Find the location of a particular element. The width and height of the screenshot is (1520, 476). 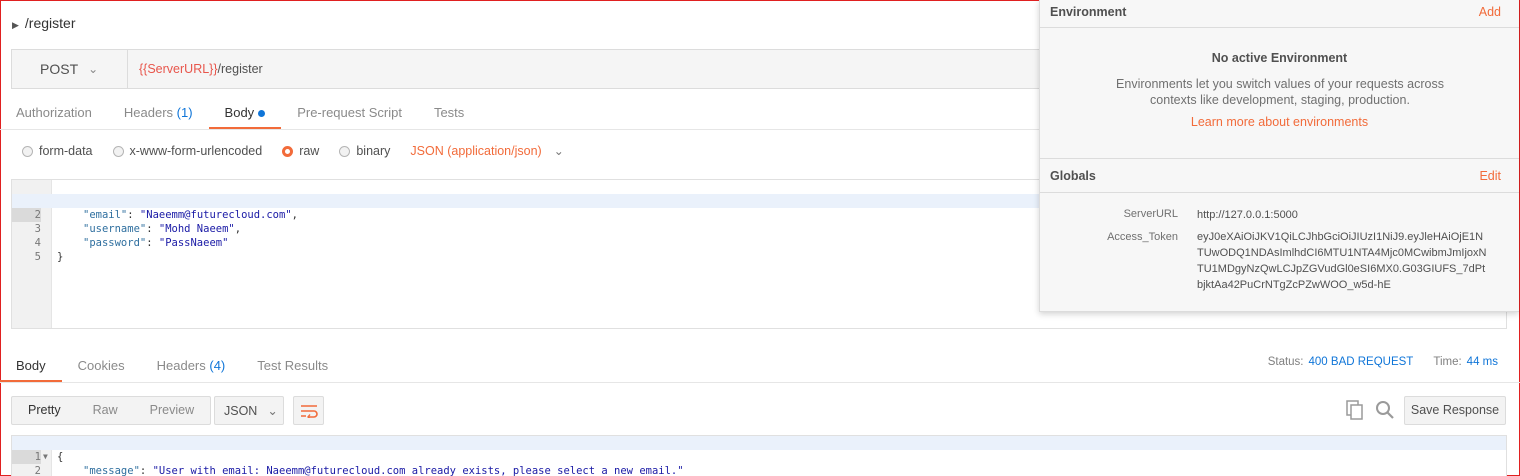

radio-label: raw is located at coordinates (309, 151).